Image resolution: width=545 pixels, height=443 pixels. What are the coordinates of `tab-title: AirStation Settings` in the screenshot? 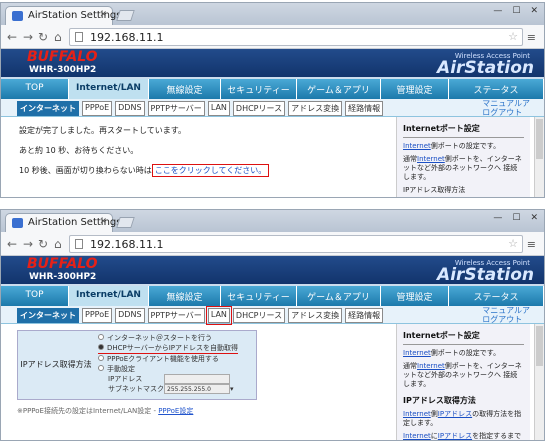 It's located at (75, 222).